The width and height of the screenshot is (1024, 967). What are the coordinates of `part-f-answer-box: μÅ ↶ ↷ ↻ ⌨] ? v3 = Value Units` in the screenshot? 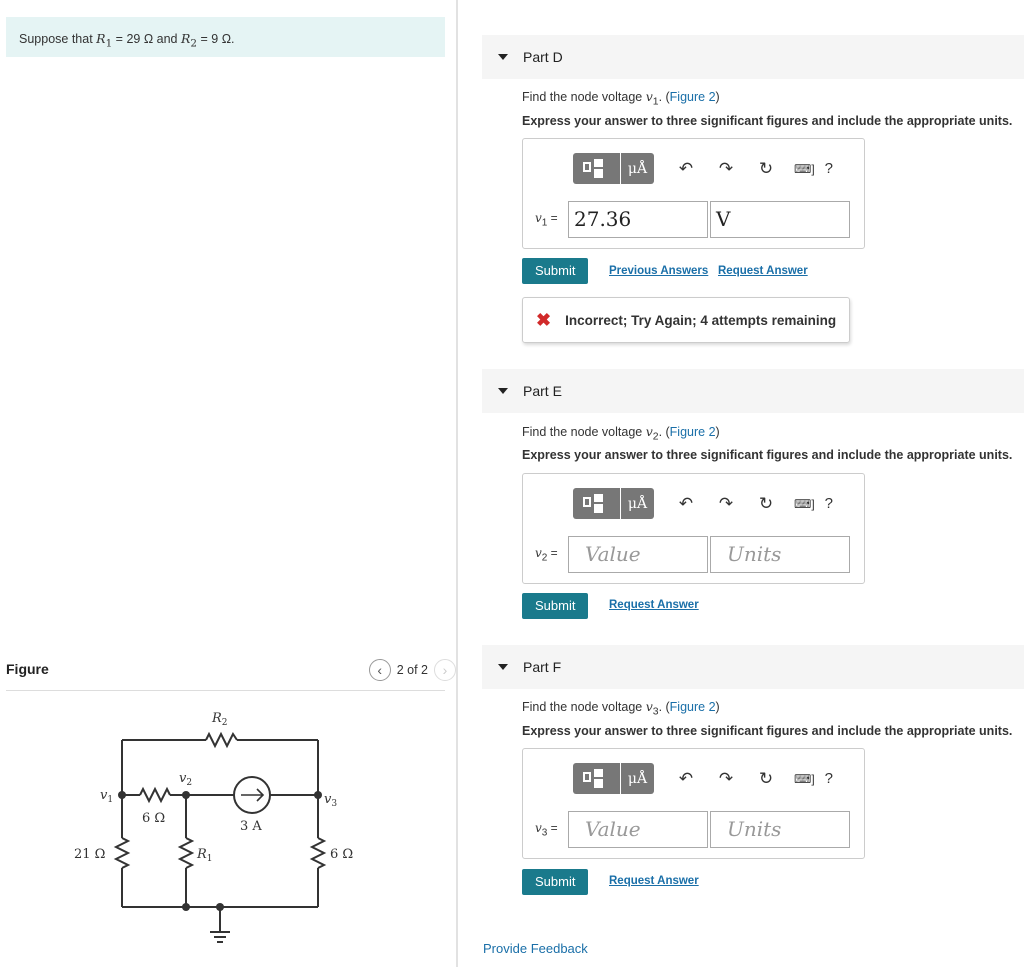 It's located at (693, 803).